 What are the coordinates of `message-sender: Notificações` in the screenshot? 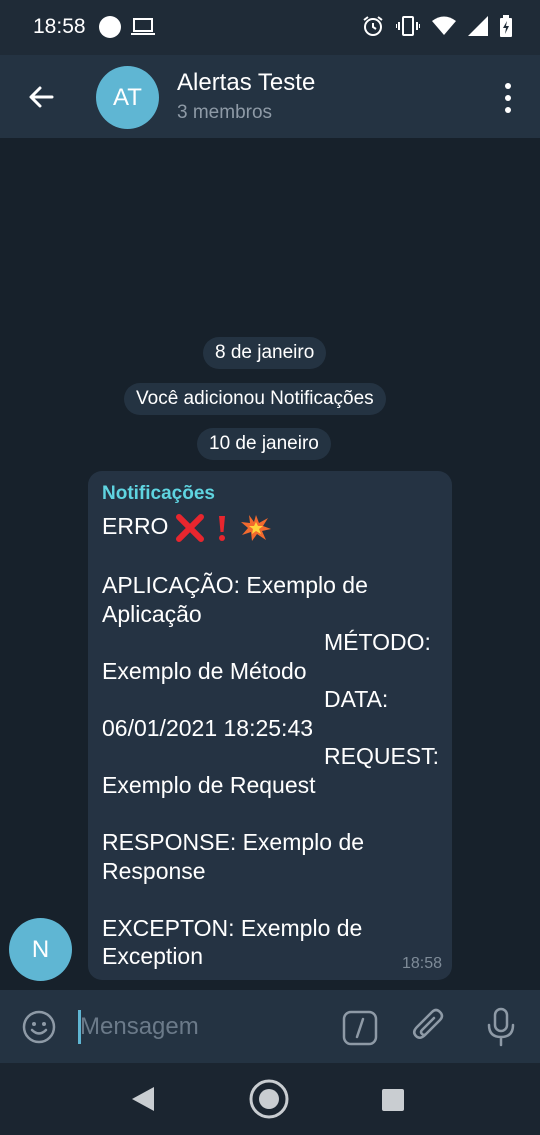 It's located at (158, 494).